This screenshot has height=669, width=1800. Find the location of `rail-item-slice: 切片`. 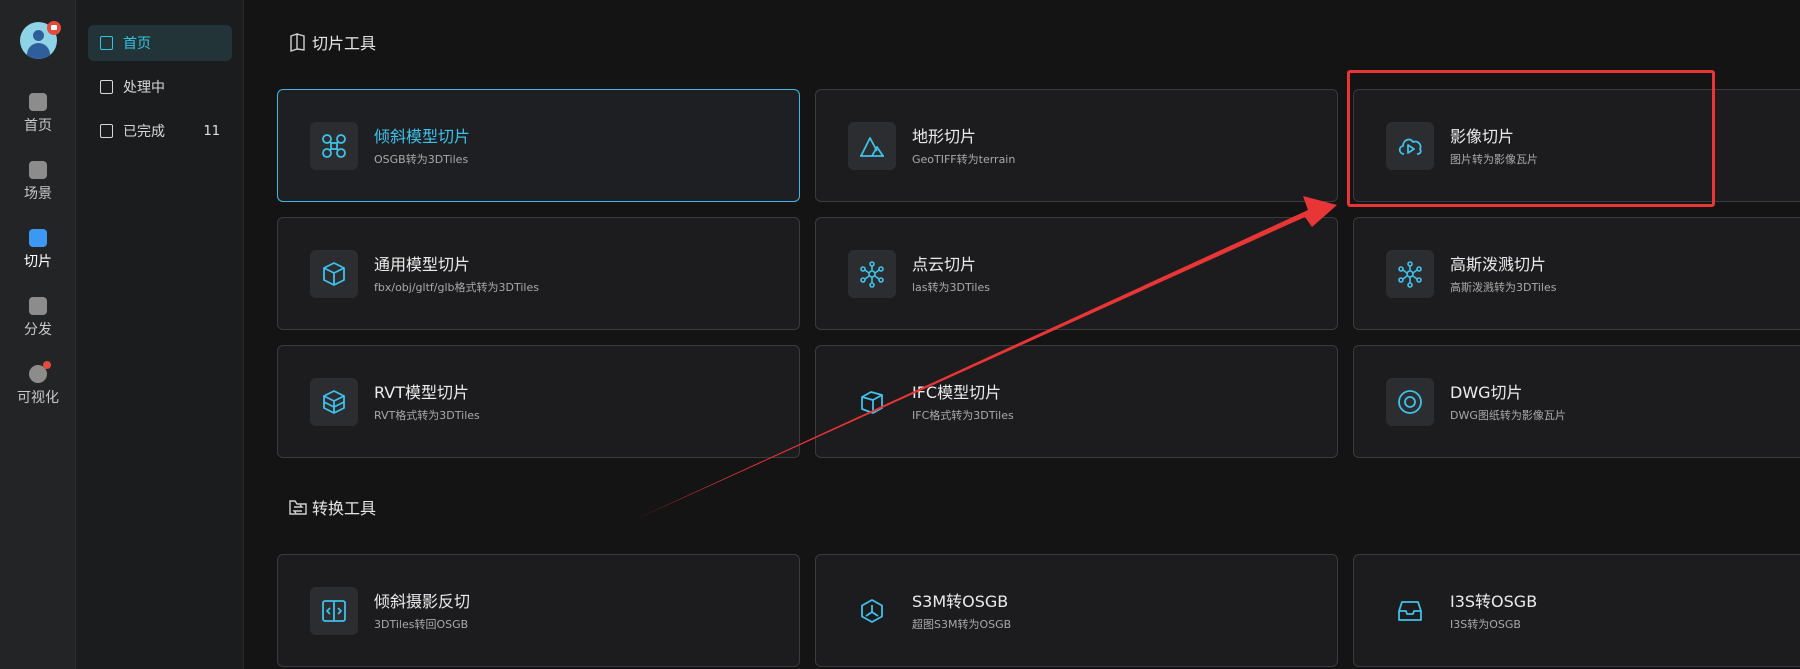

rail-item-slice: 切片 is located at coordinates (38, 250).